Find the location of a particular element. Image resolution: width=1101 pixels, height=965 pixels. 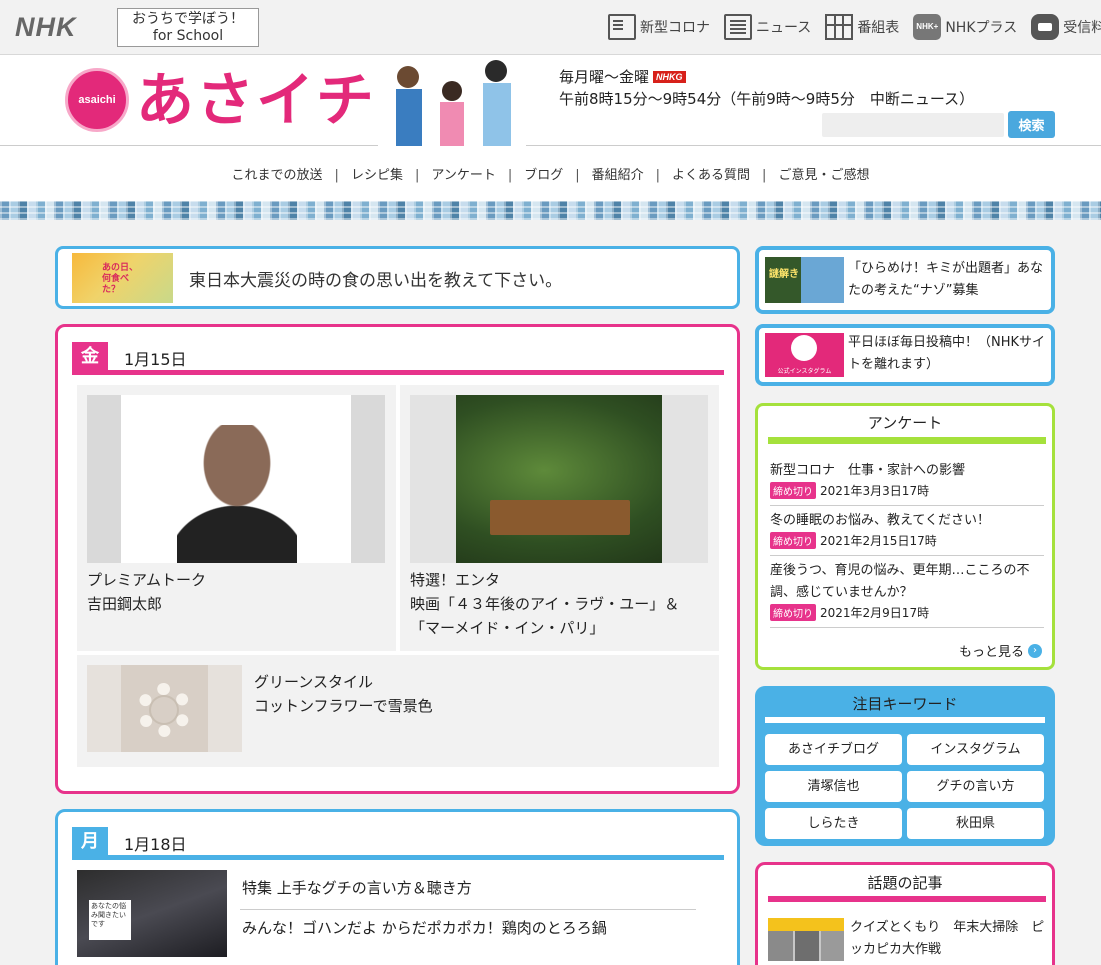

nav-news: ニュース is located at coordinates (767, 27).